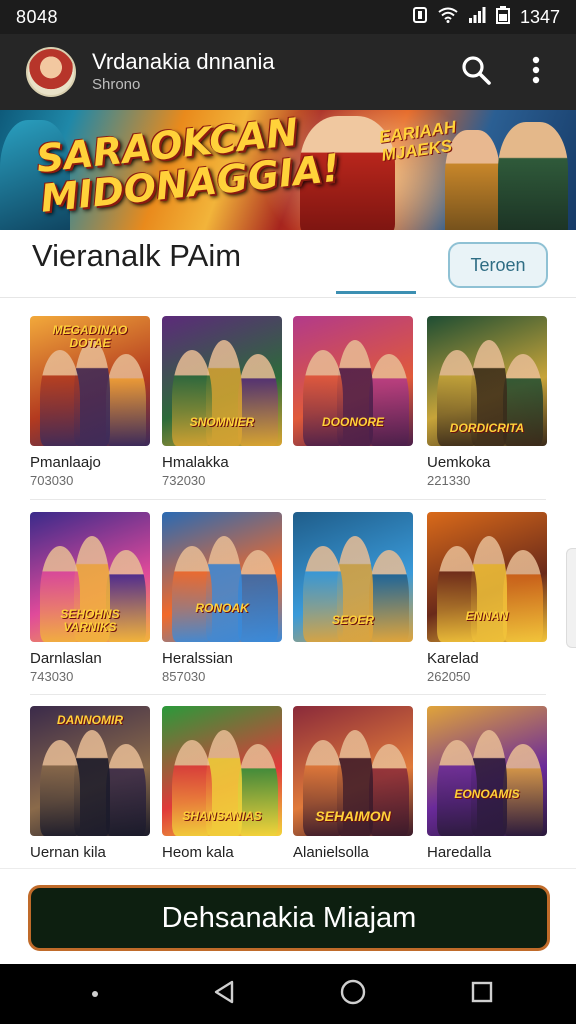  Describe the element at coordinates (353, 816) in the screenshot. I see `game-art-title: SEHAIMON` at that location.